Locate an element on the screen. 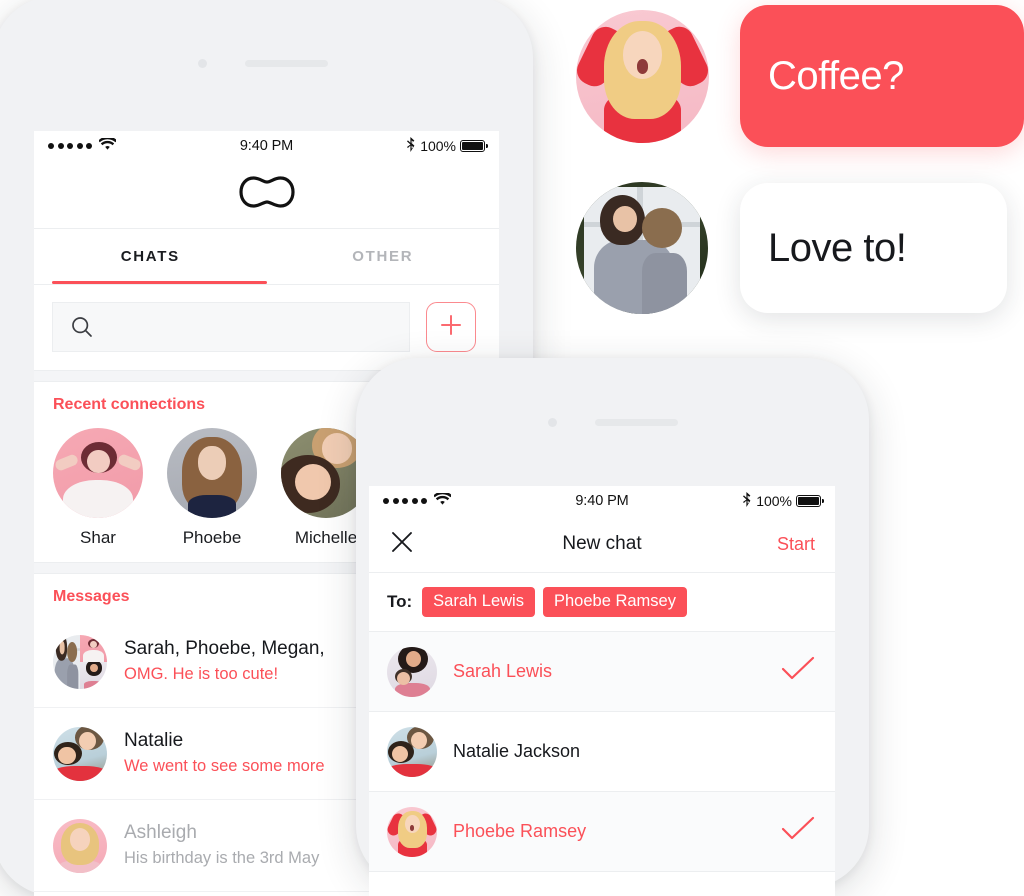 This screenshot has height=896, width=1024. app-header is located at coordinates (266, 195).